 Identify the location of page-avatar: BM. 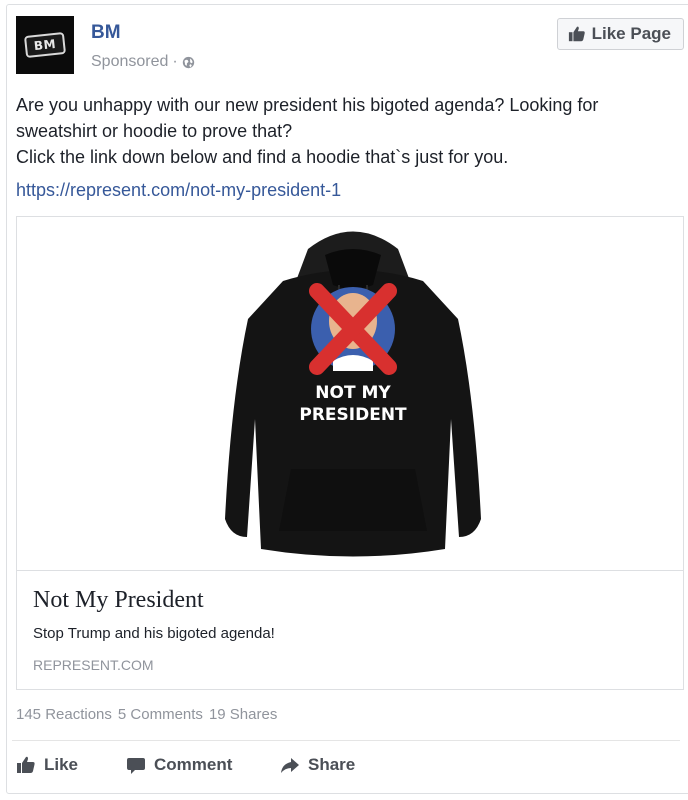
(45, 45).